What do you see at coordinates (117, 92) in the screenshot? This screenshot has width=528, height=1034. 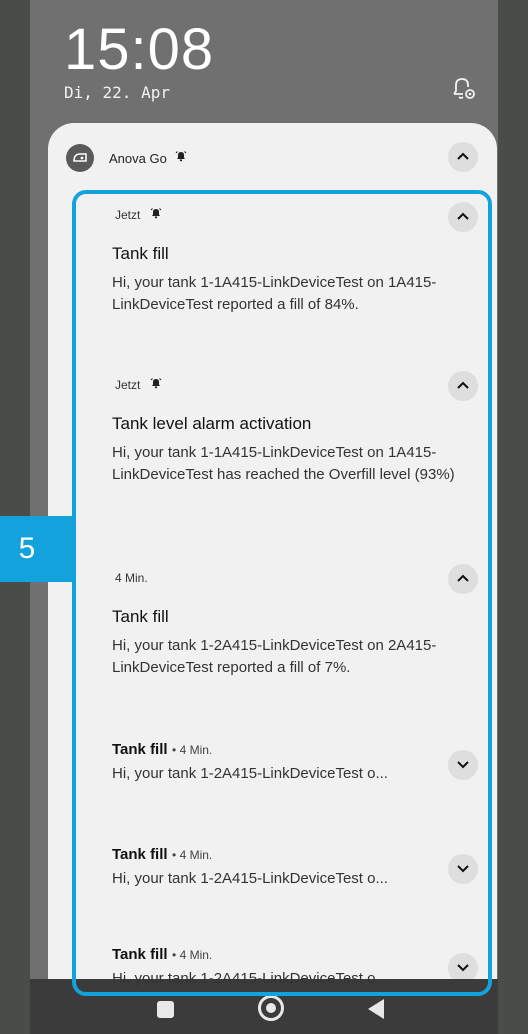 I see `date: Di, 22. Apr` at bounding box center [117, 92].